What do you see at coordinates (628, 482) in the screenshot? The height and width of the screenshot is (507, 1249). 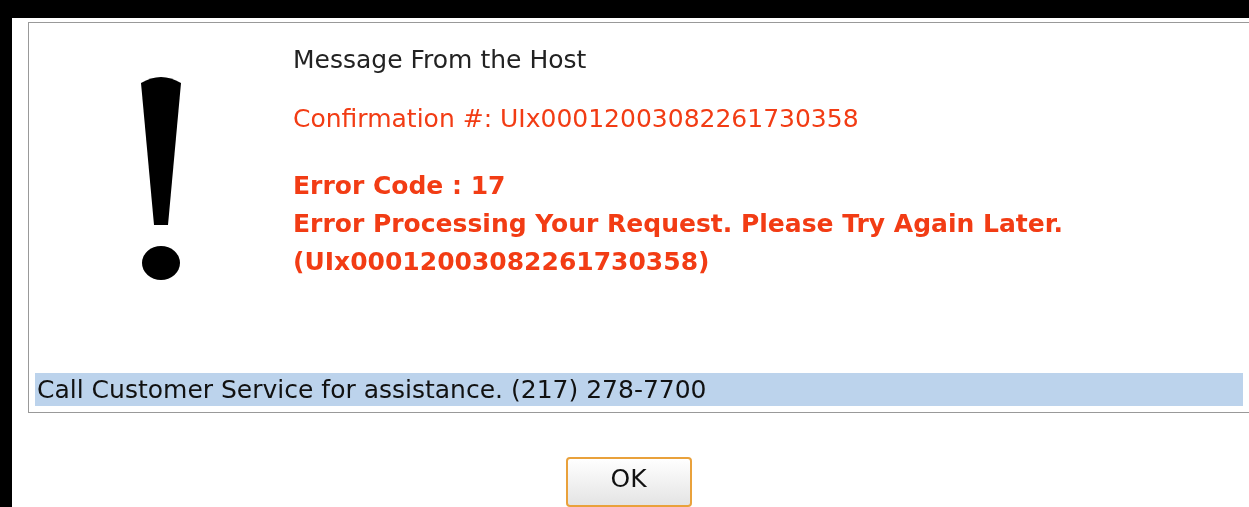 I see `ok-button: OK` at bounding box center [628, 482].